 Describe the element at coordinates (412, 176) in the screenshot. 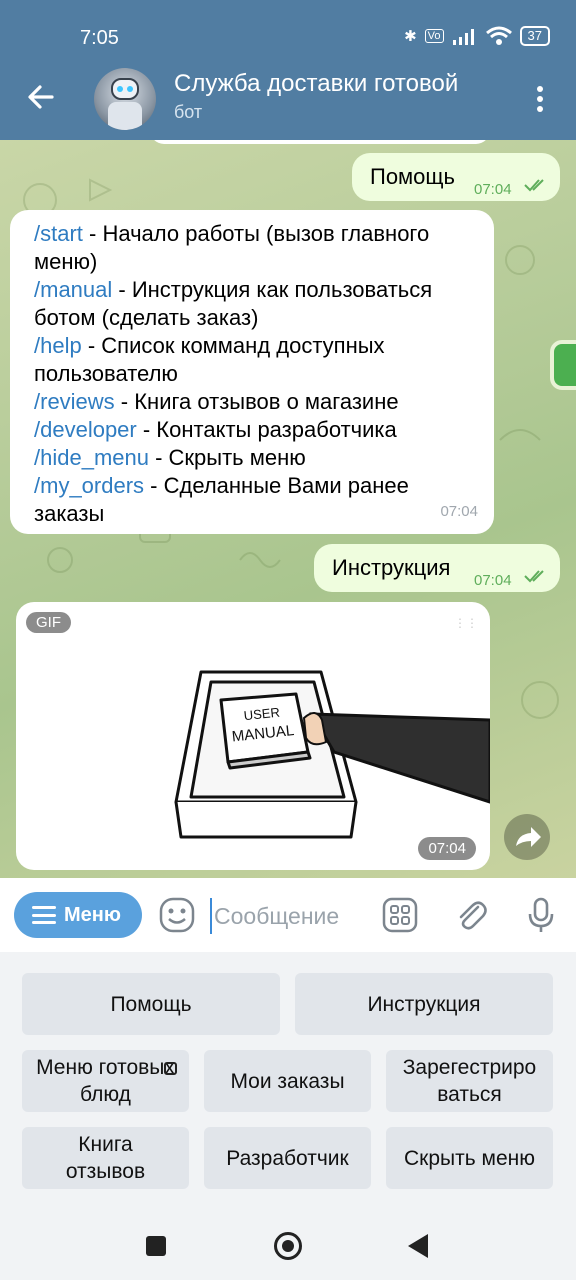

I see `message-text: Помощь` at that location.